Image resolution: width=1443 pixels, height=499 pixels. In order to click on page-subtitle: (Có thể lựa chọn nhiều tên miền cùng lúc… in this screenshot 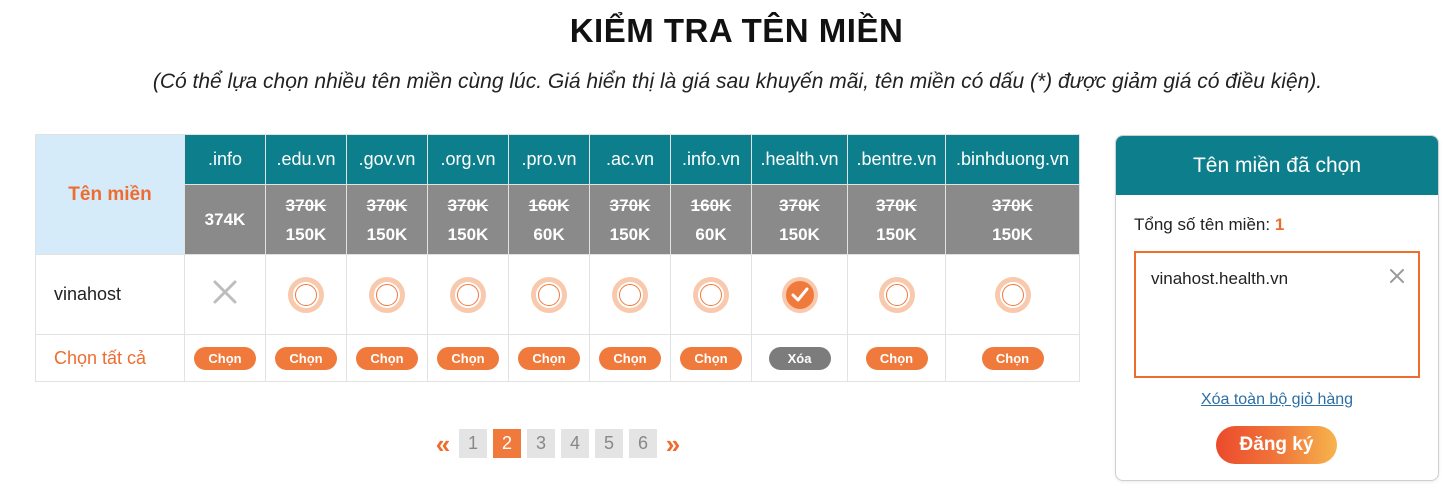, I will do `click(737, 81)`.